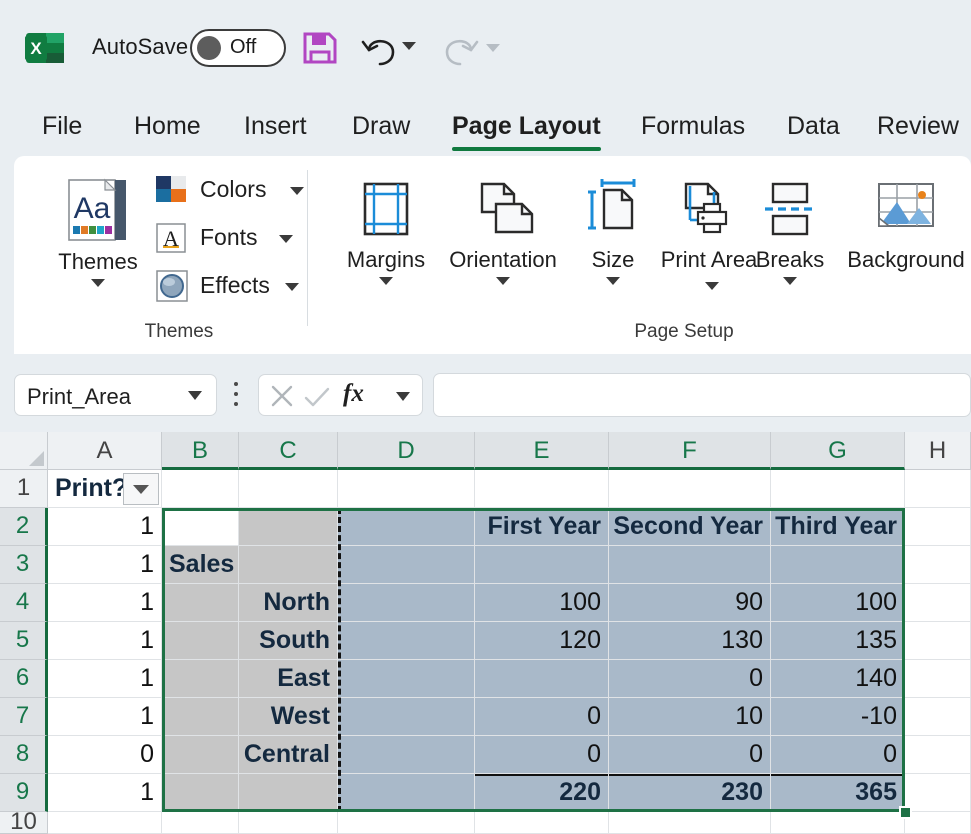  I want to click on grid-cell-A4: 1, so click(105, 603).